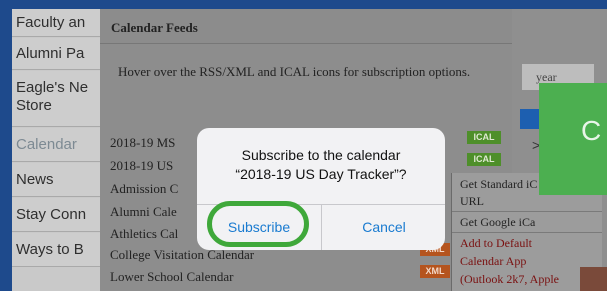 The image size is (607, 291). I want to click on sidebar-item-eagles-nest-store: Eagle's Ne Store, so click(62, 99).